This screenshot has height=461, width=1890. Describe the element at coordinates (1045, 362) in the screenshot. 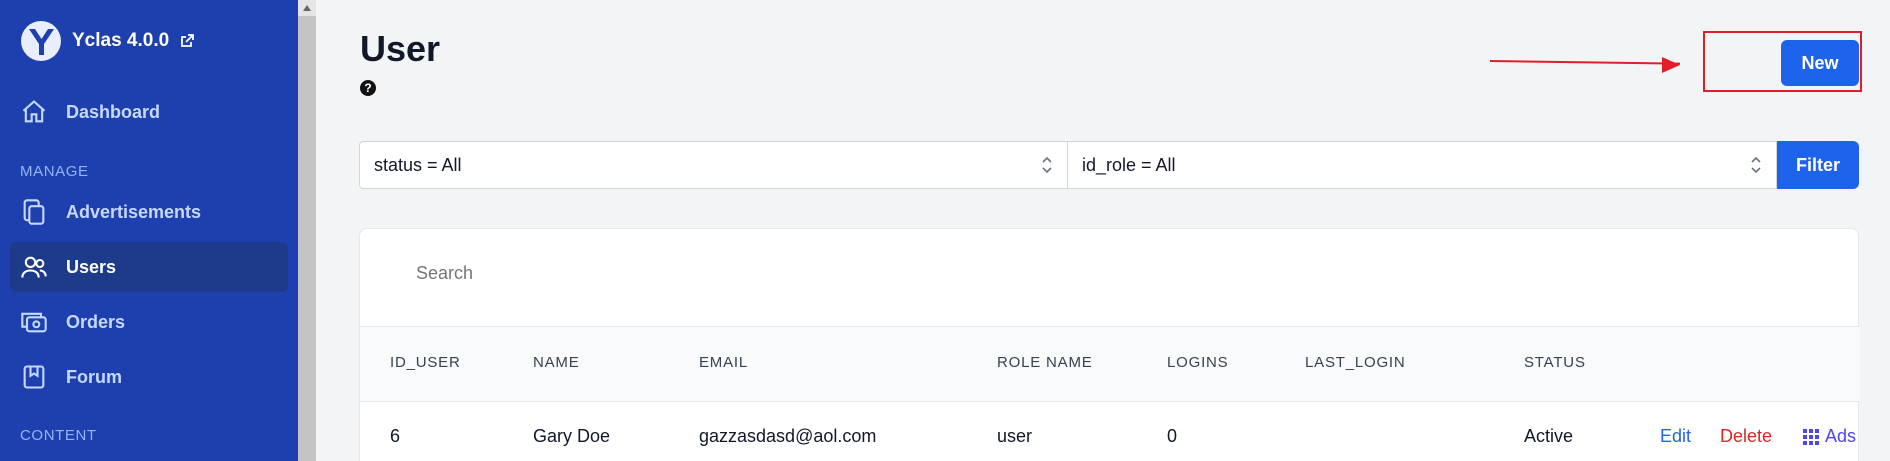

I see `column-header-role-name: ROLE NAME` at that location.